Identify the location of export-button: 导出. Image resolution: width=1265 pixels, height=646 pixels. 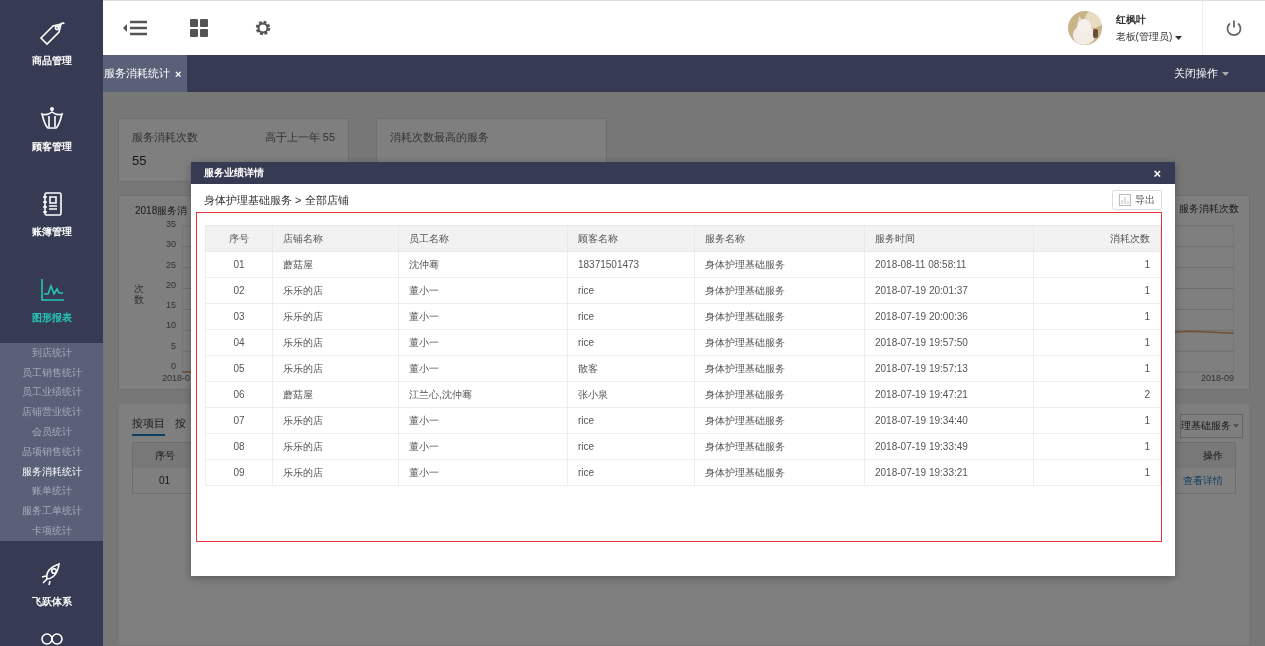
(1137, 200).